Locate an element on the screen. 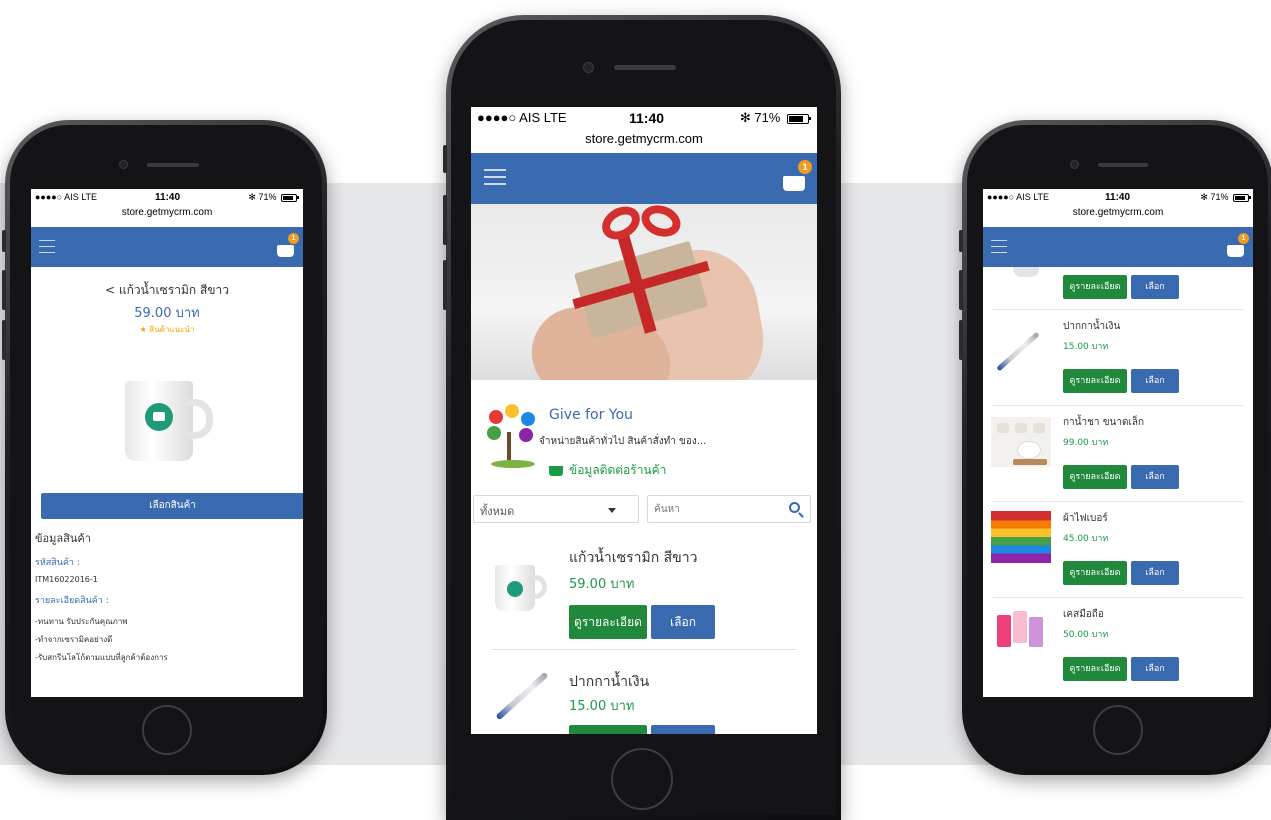 Image resolution: width=1271 pixels, height=820 pixels. mug-thumbnail is located at coordinates (523, 590).